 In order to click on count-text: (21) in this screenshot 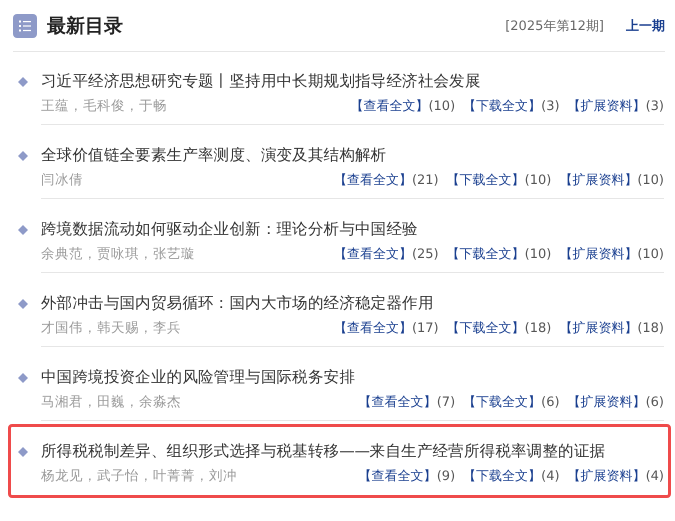, I will do `click(425, 180)`.